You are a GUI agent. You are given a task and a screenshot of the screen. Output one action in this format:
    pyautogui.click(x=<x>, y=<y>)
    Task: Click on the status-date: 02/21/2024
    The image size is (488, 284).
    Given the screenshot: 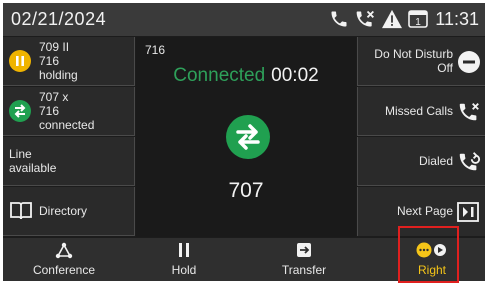 What is the action you would take?
    pyautogui.click(x=59, y=19)
    